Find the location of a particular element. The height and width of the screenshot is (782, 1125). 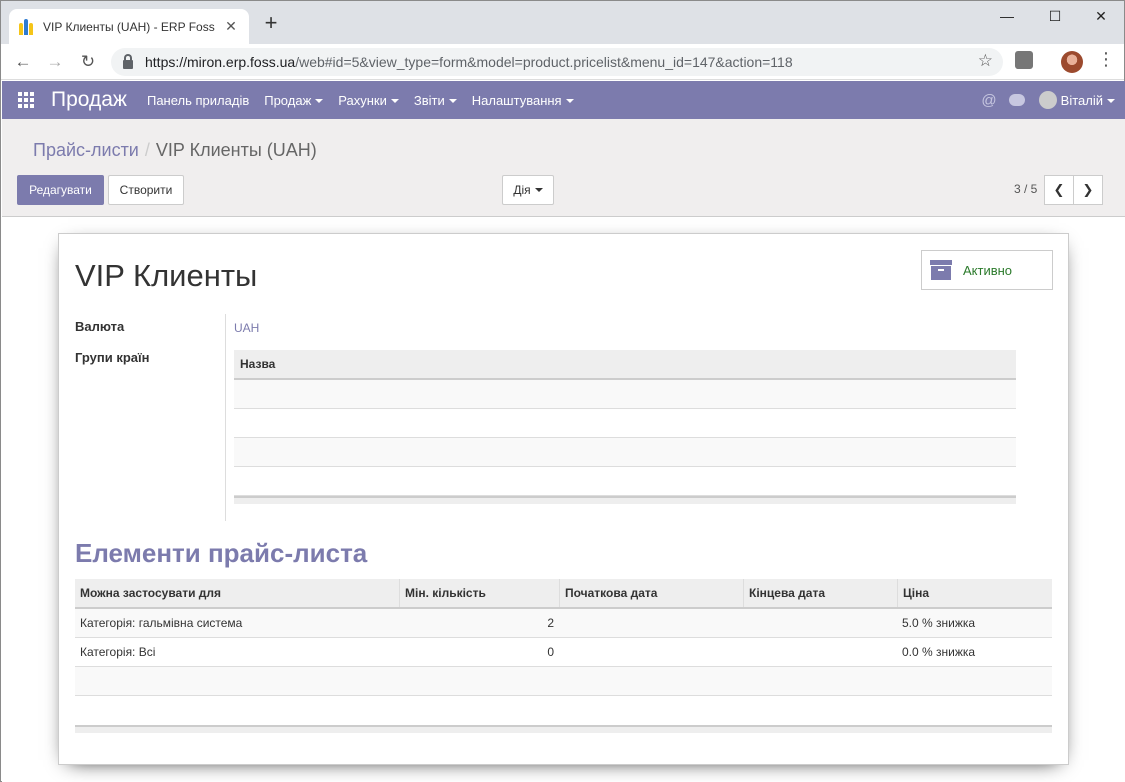

menu-reports: Звіти is located at coordinates (435, 100).